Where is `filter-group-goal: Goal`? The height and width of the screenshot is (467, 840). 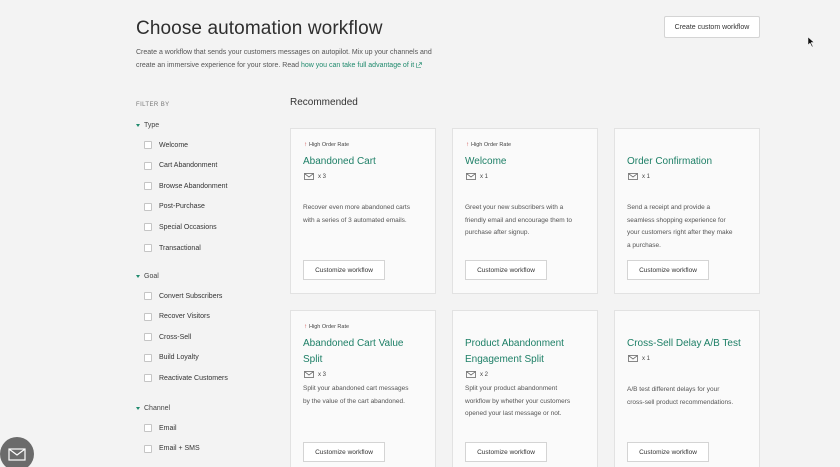
filter-group-goal: Goal is located at coordinates (147, 276).